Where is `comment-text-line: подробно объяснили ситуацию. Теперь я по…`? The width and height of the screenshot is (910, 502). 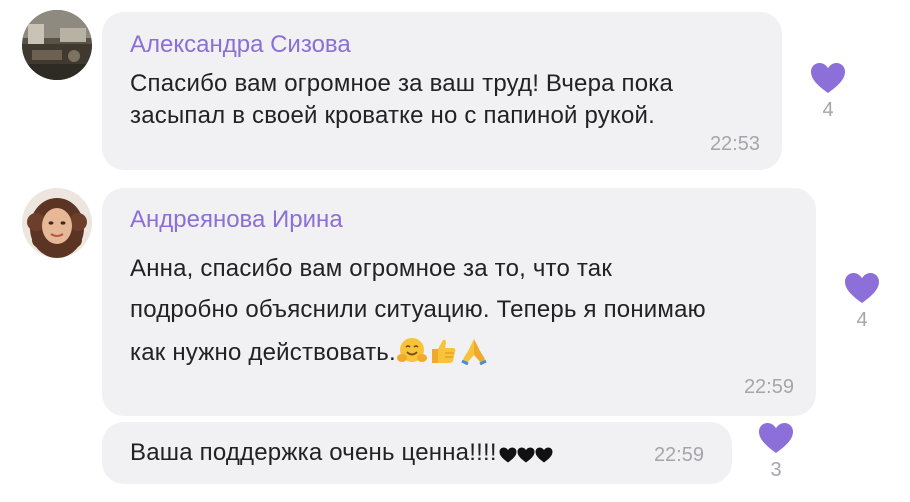
comment-text-line: подробно объяснили ситуацию. Теперь я по… is located at coordinates (418, 309).